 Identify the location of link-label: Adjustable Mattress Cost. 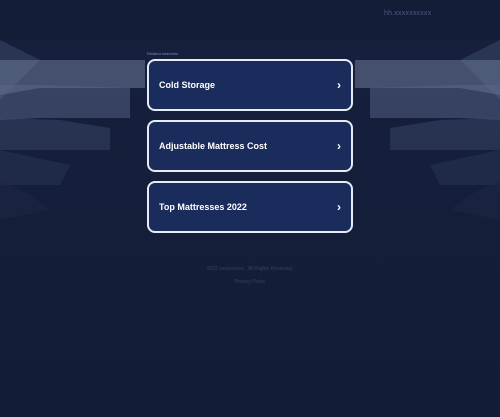
(213, 146).